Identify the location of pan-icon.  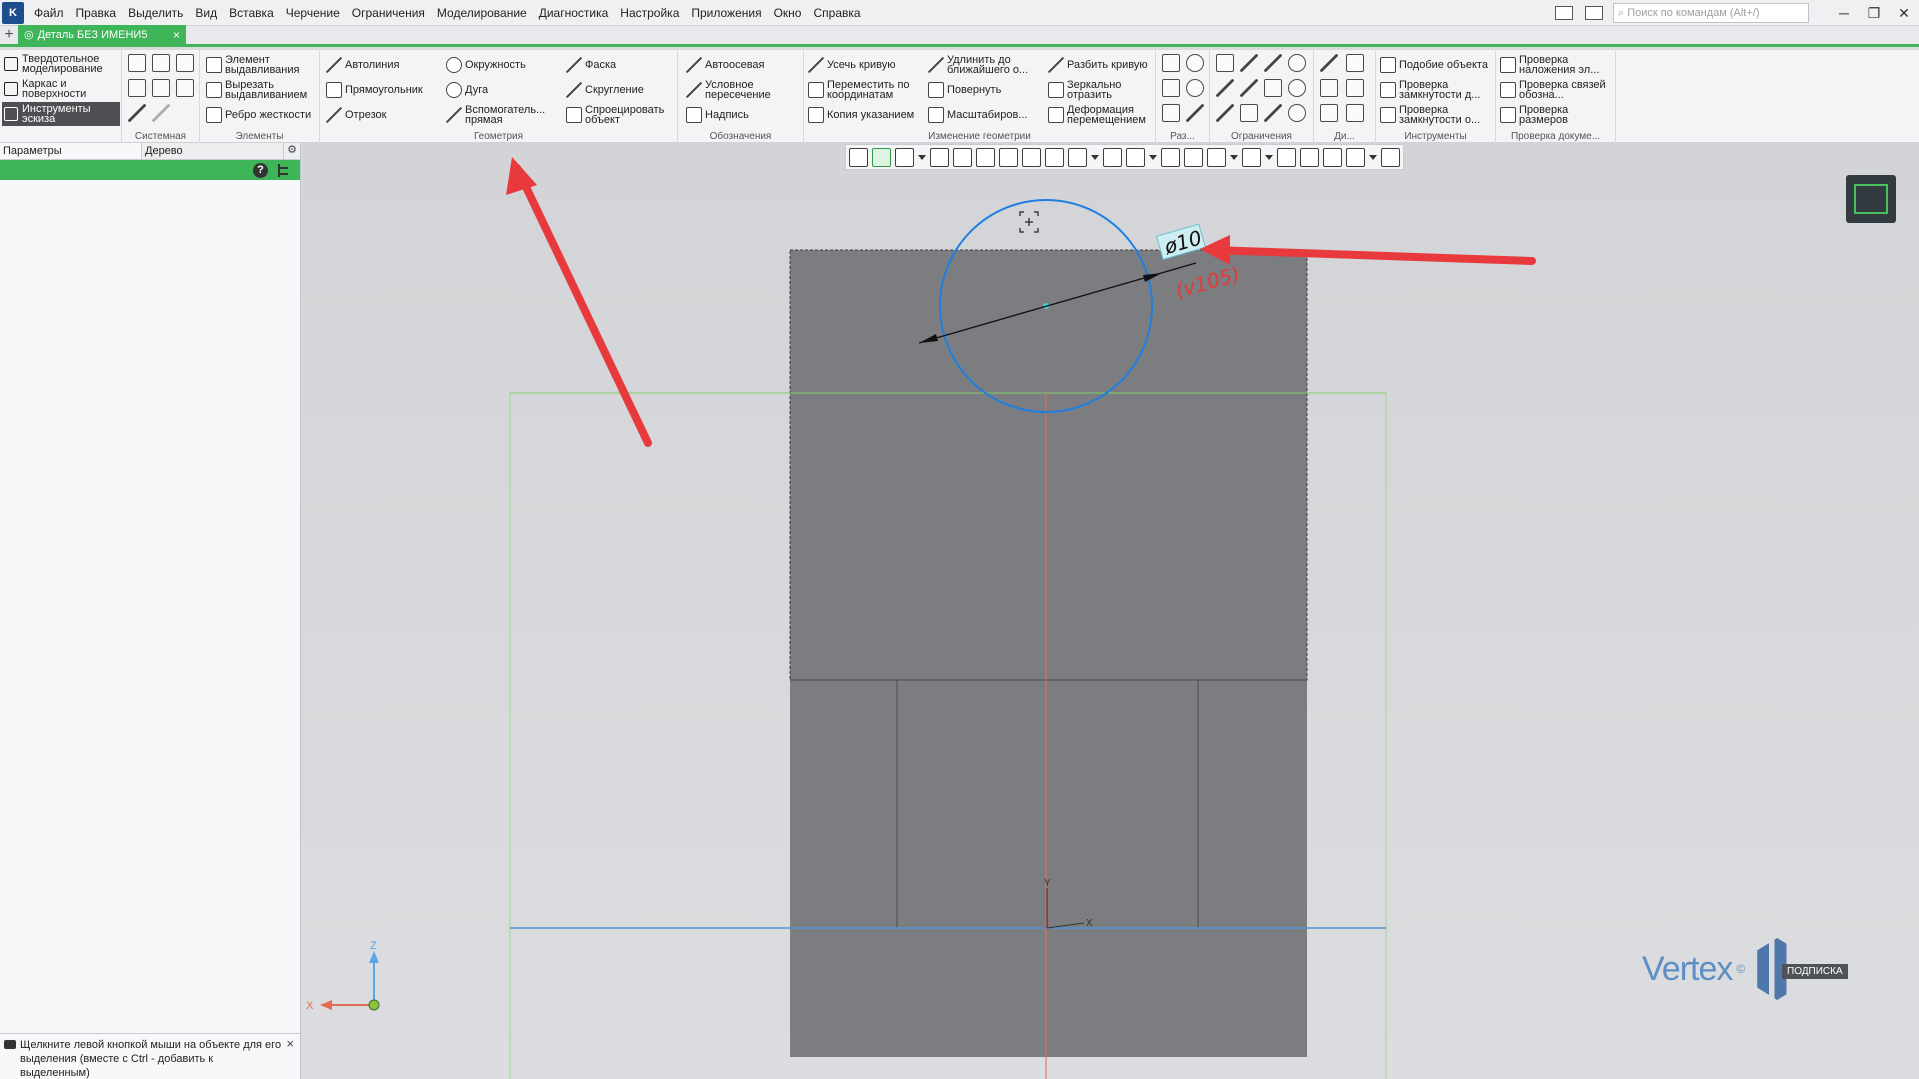
(1112, 157).